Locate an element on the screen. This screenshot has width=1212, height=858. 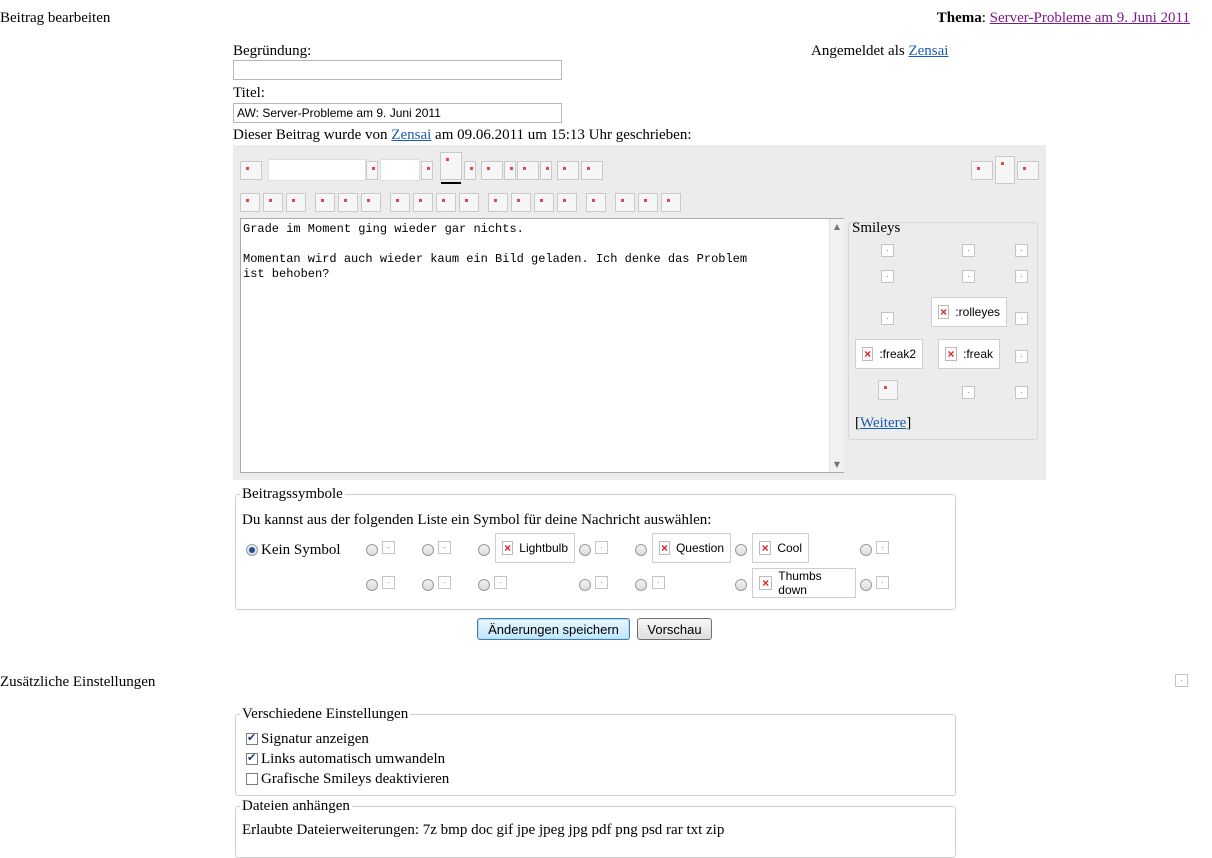
bold-icon is located at coordinates (492, 170).